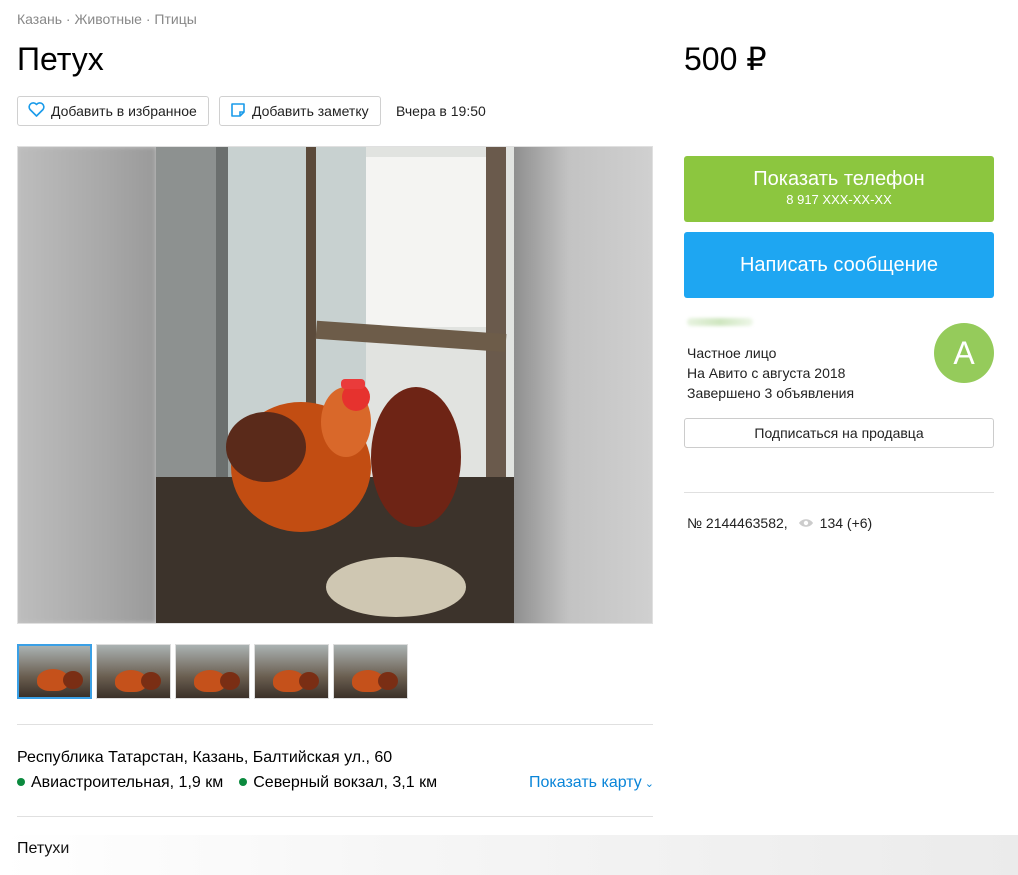  I want to click on chevron-down-icon: ⌄, so click(649, 784).